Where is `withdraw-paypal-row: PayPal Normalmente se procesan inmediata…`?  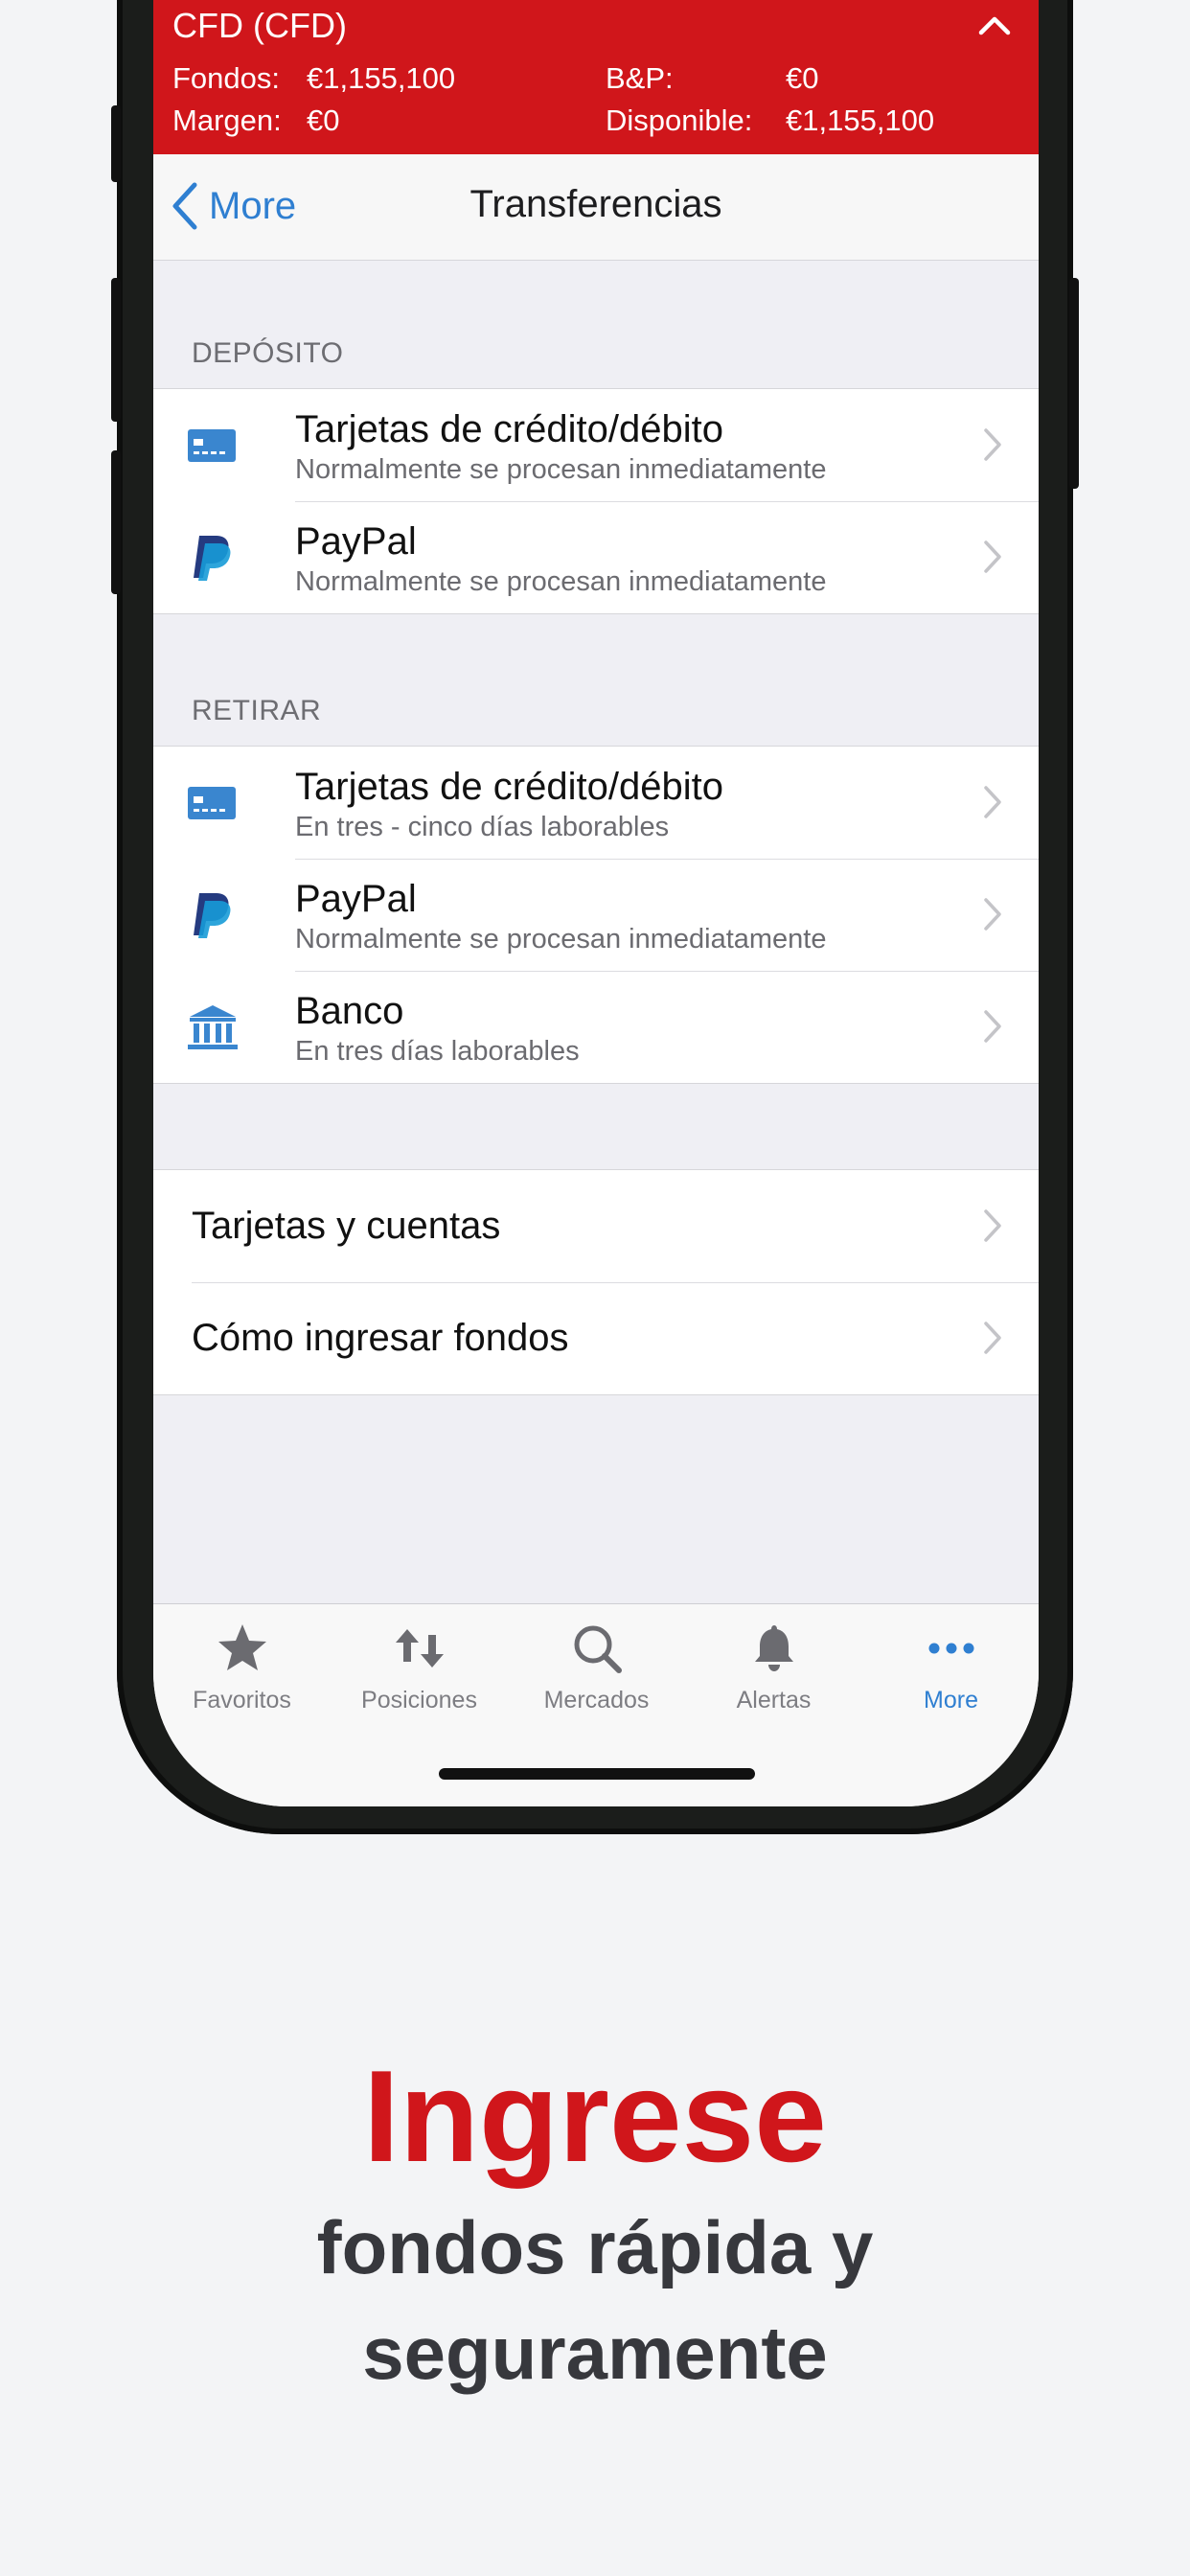
withdraw-paypal-row: PayPal Normalmente se procesan inmediata… is located at coordinates (596, 915).